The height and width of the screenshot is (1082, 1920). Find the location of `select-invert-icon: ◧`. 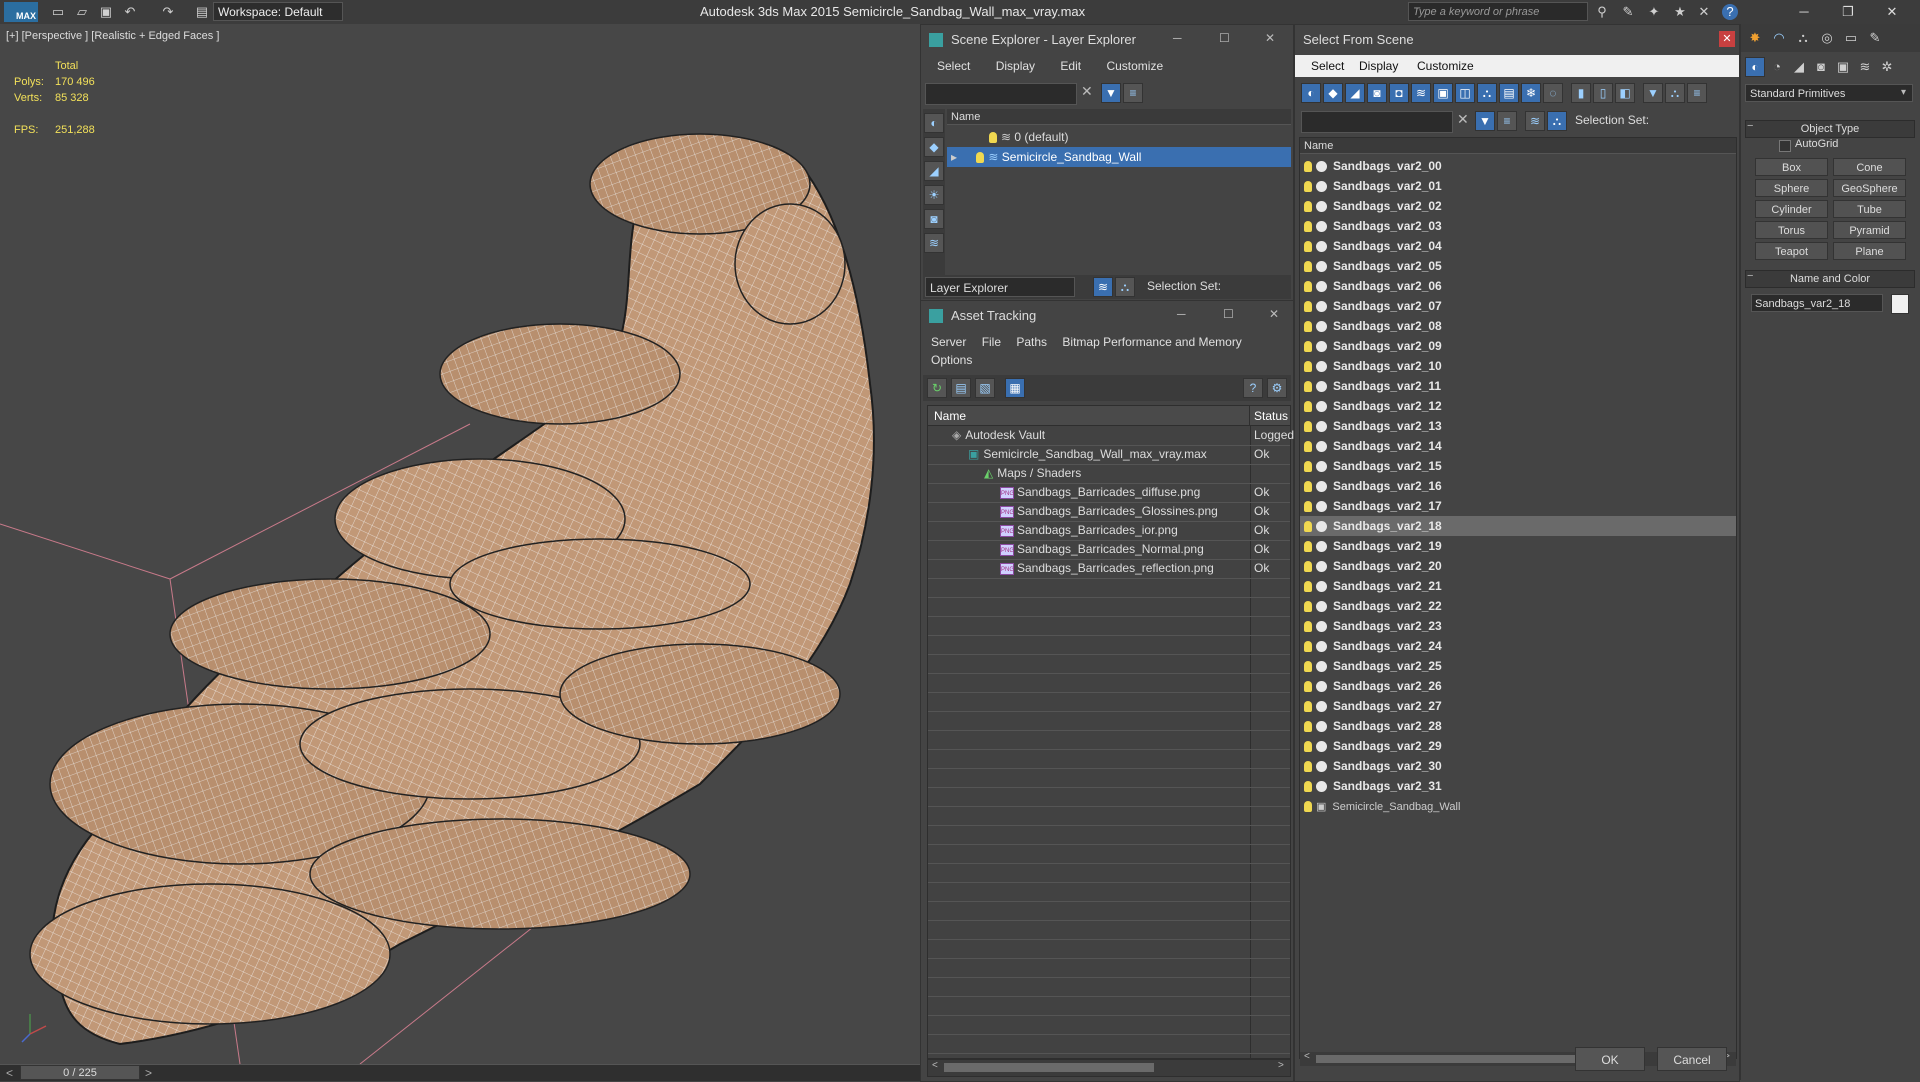

select-invert-icon: ◧ is located at coordinates (1625, 93).